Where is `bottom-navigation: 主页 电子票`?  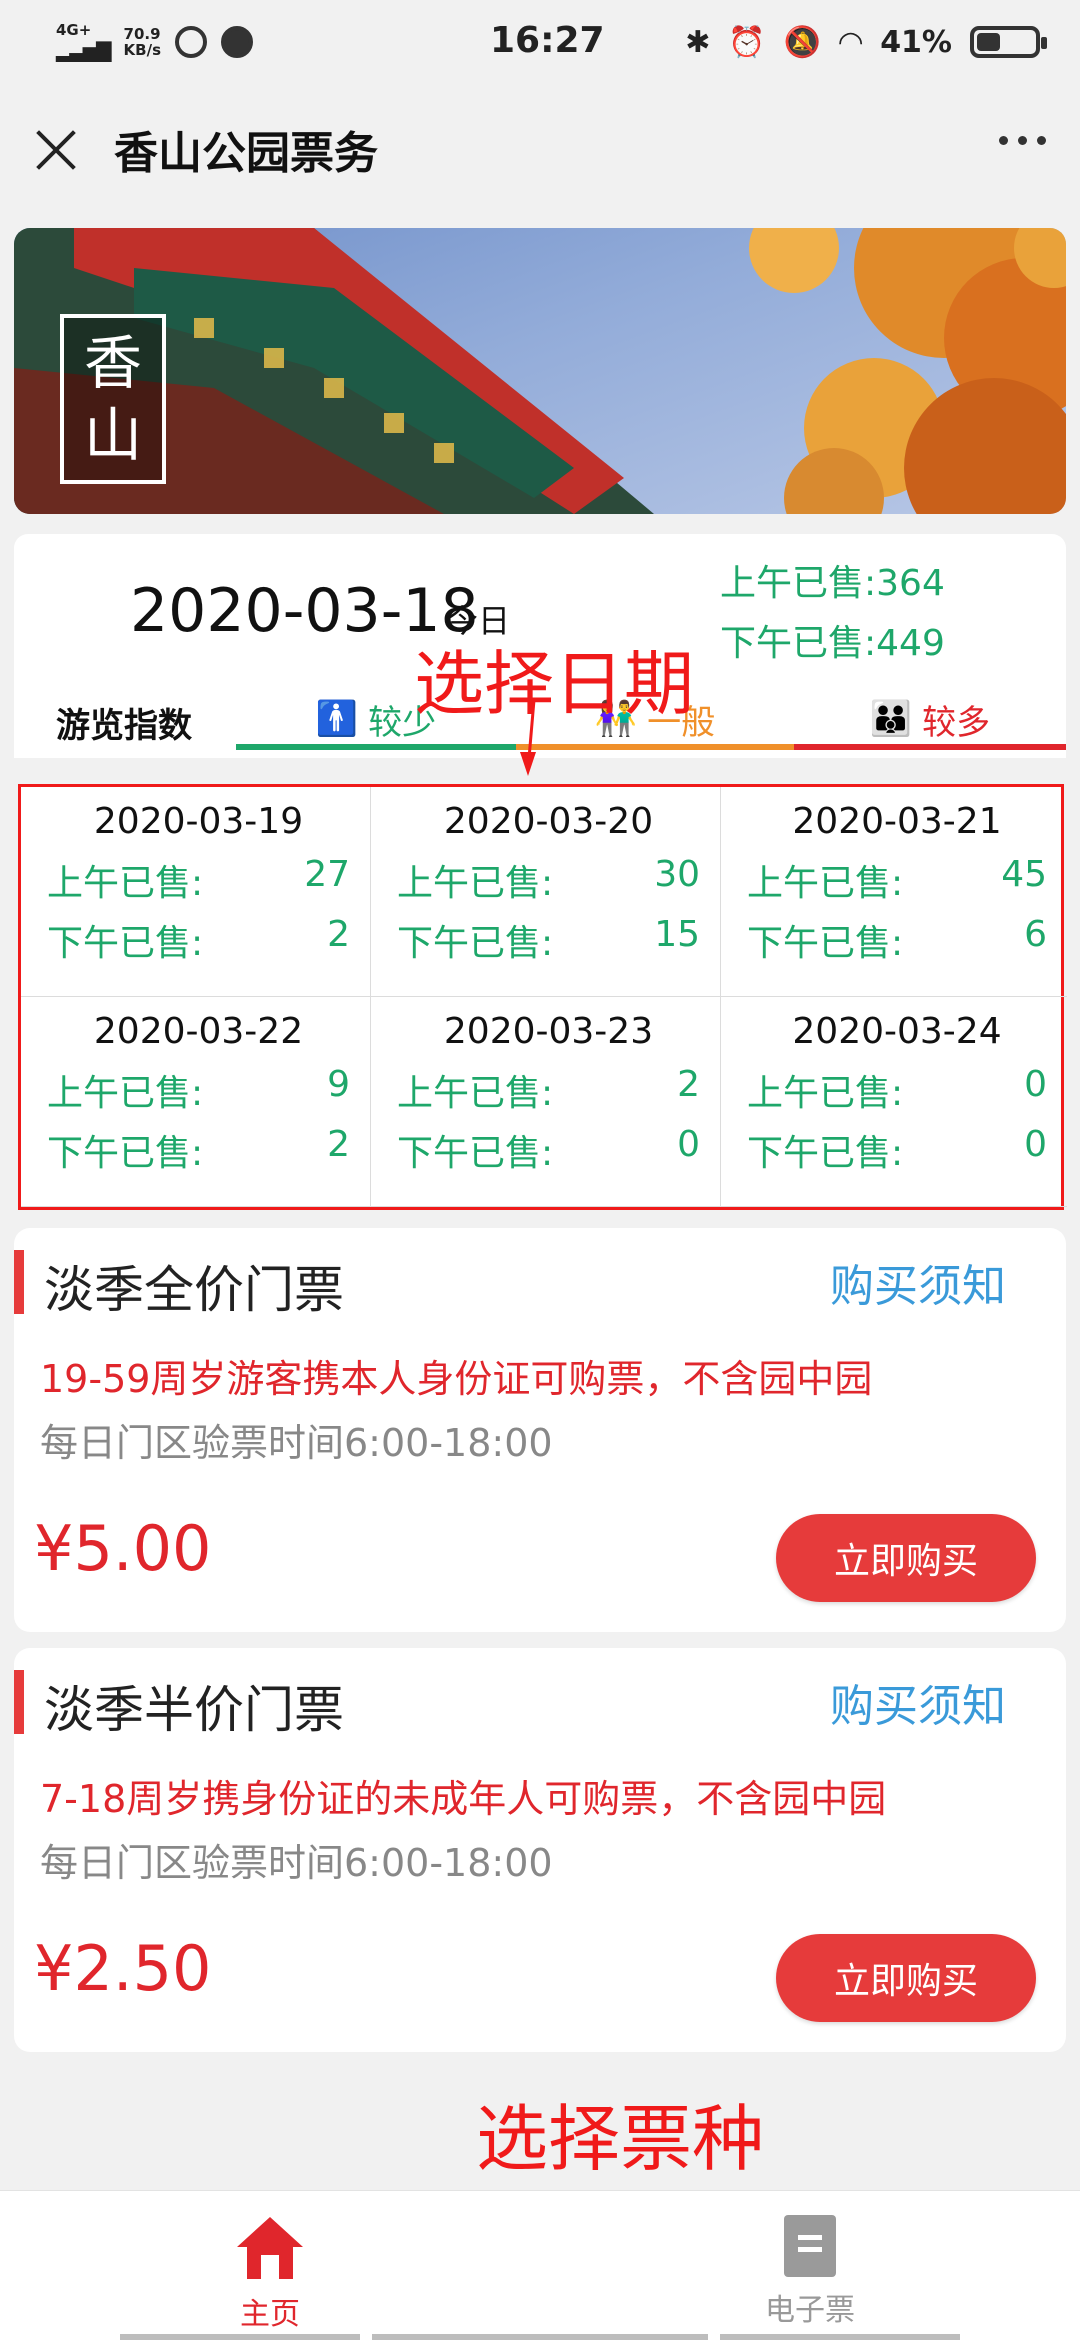 bottom-navigation: 主页 电子票 is located at coordinates (540, 2265).